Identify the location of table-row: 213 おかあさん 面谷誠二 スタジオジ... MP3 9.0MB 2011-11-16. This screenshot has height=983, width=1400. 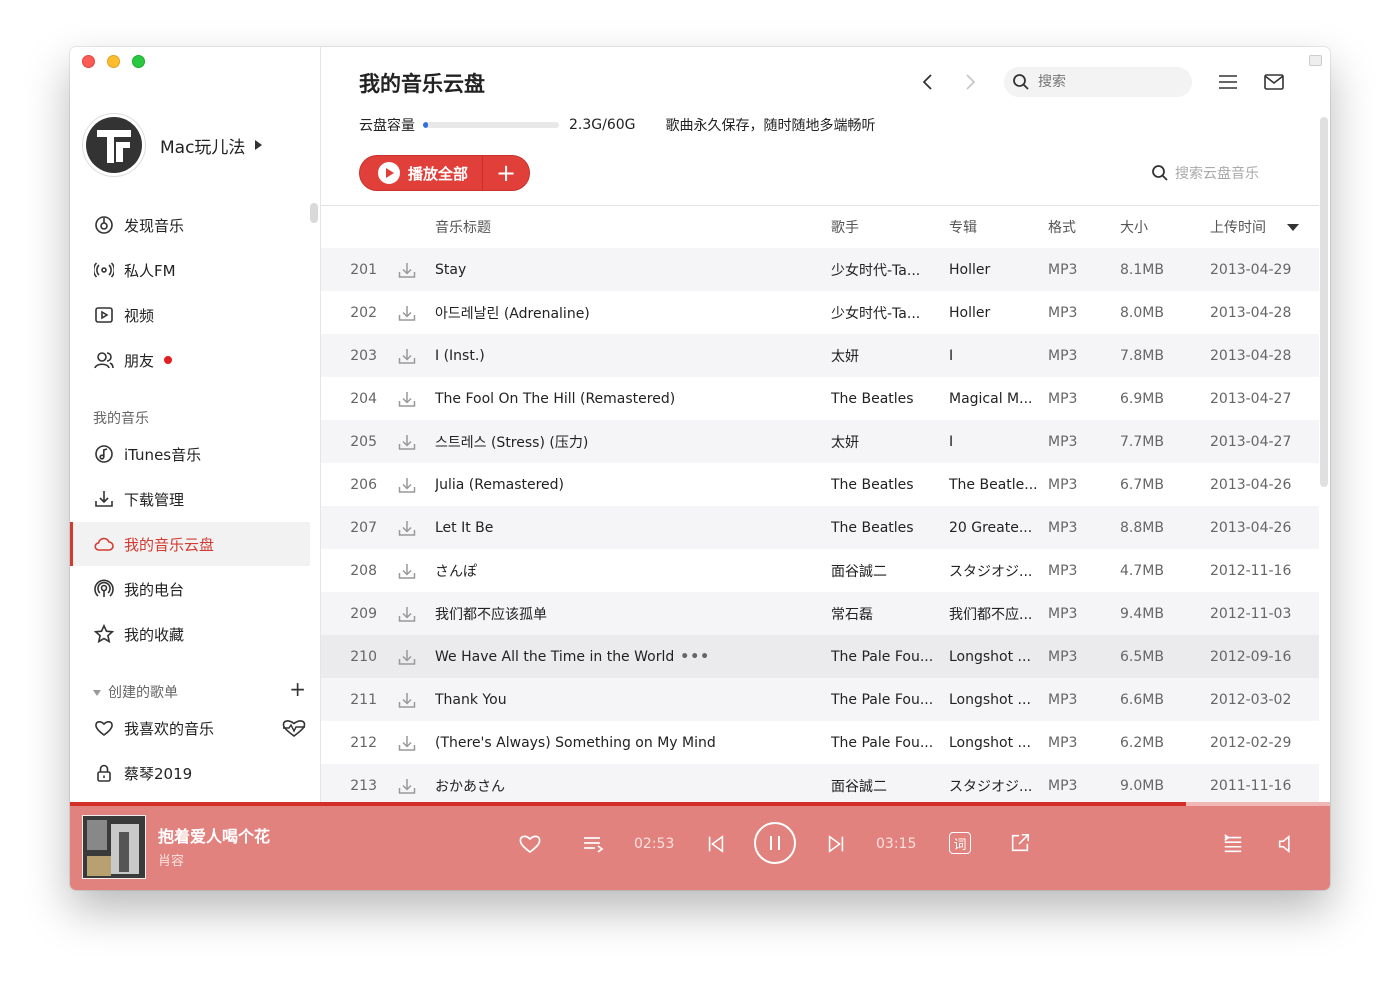
(820, 783).